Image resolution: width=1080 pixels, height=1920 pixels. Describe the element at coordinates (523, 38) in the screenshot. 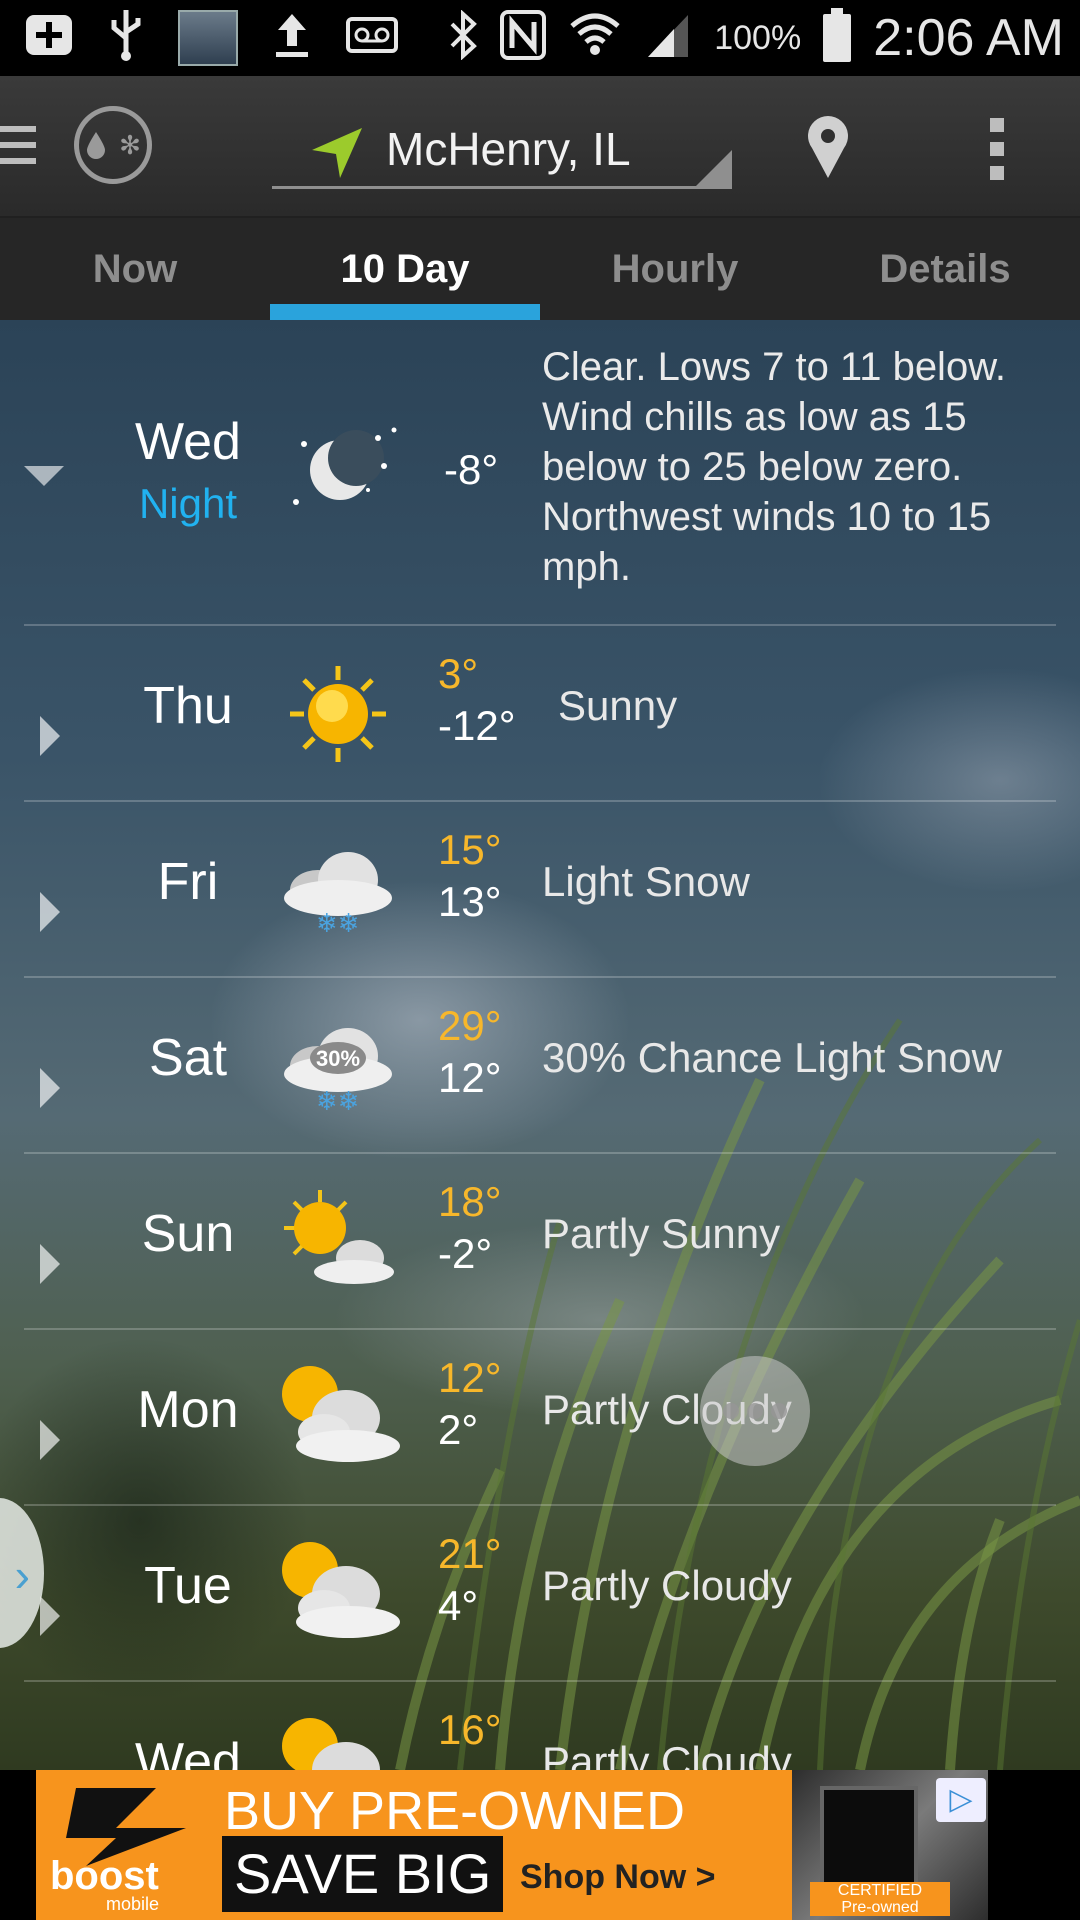

I see `nfc-icon` at that location.